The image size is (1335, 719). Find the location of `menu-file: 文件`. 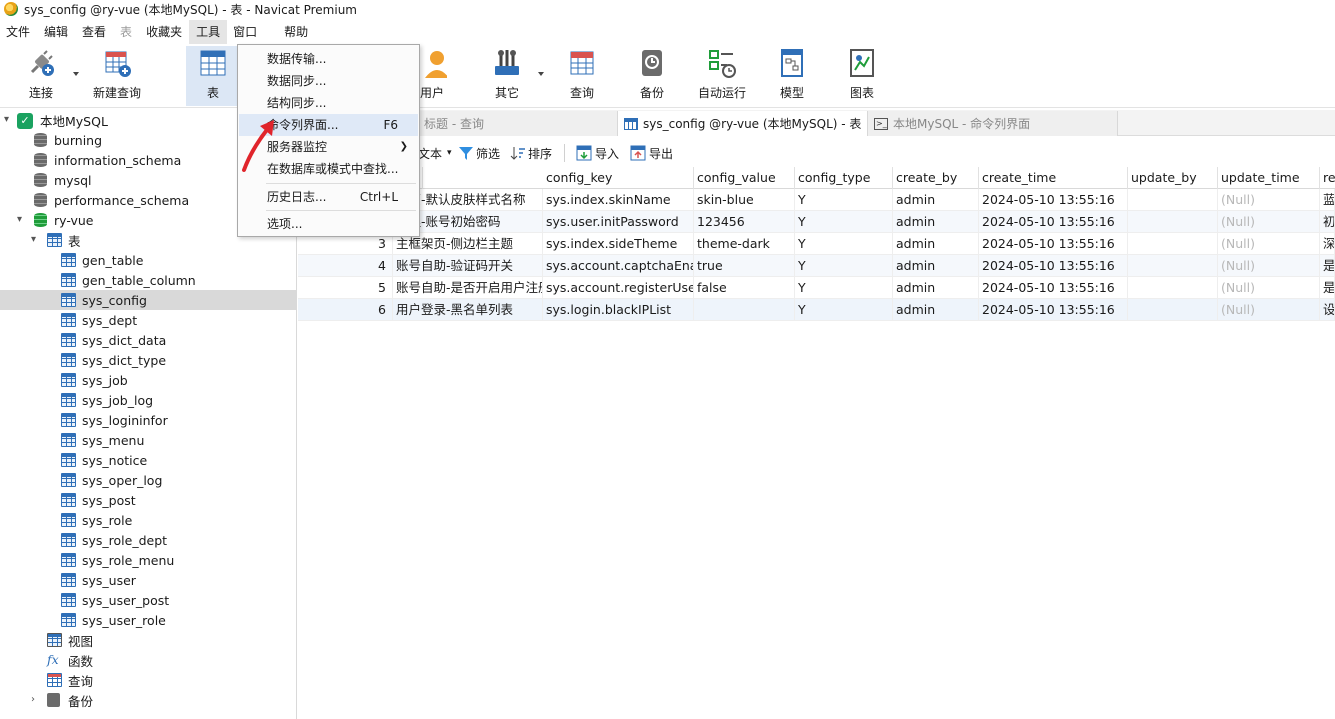

menu-file: 文件 is located at coordinates (18, 32).